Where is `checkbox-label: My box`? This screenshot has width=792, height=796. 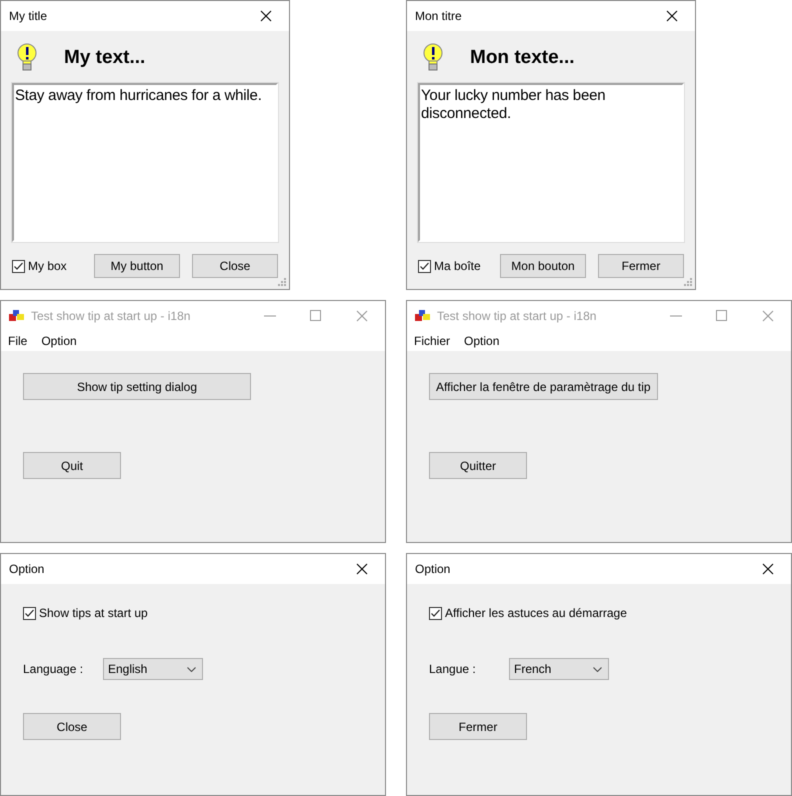 checkbox-label: My box is located at coordinates (47, 266).